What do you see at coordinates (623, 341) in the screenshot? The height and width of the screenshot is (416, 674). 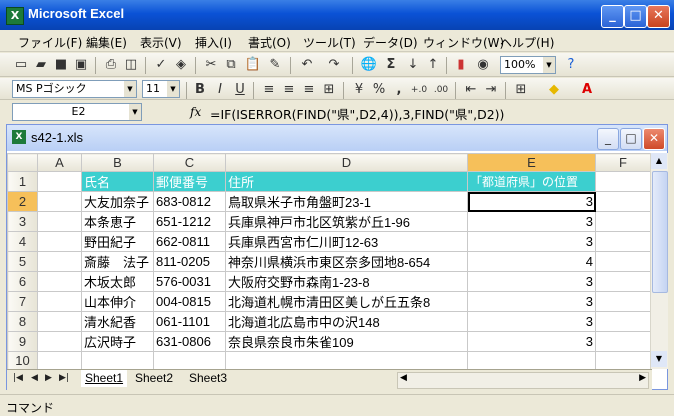 I see `cell-f9` at bounding box center [623, 341].